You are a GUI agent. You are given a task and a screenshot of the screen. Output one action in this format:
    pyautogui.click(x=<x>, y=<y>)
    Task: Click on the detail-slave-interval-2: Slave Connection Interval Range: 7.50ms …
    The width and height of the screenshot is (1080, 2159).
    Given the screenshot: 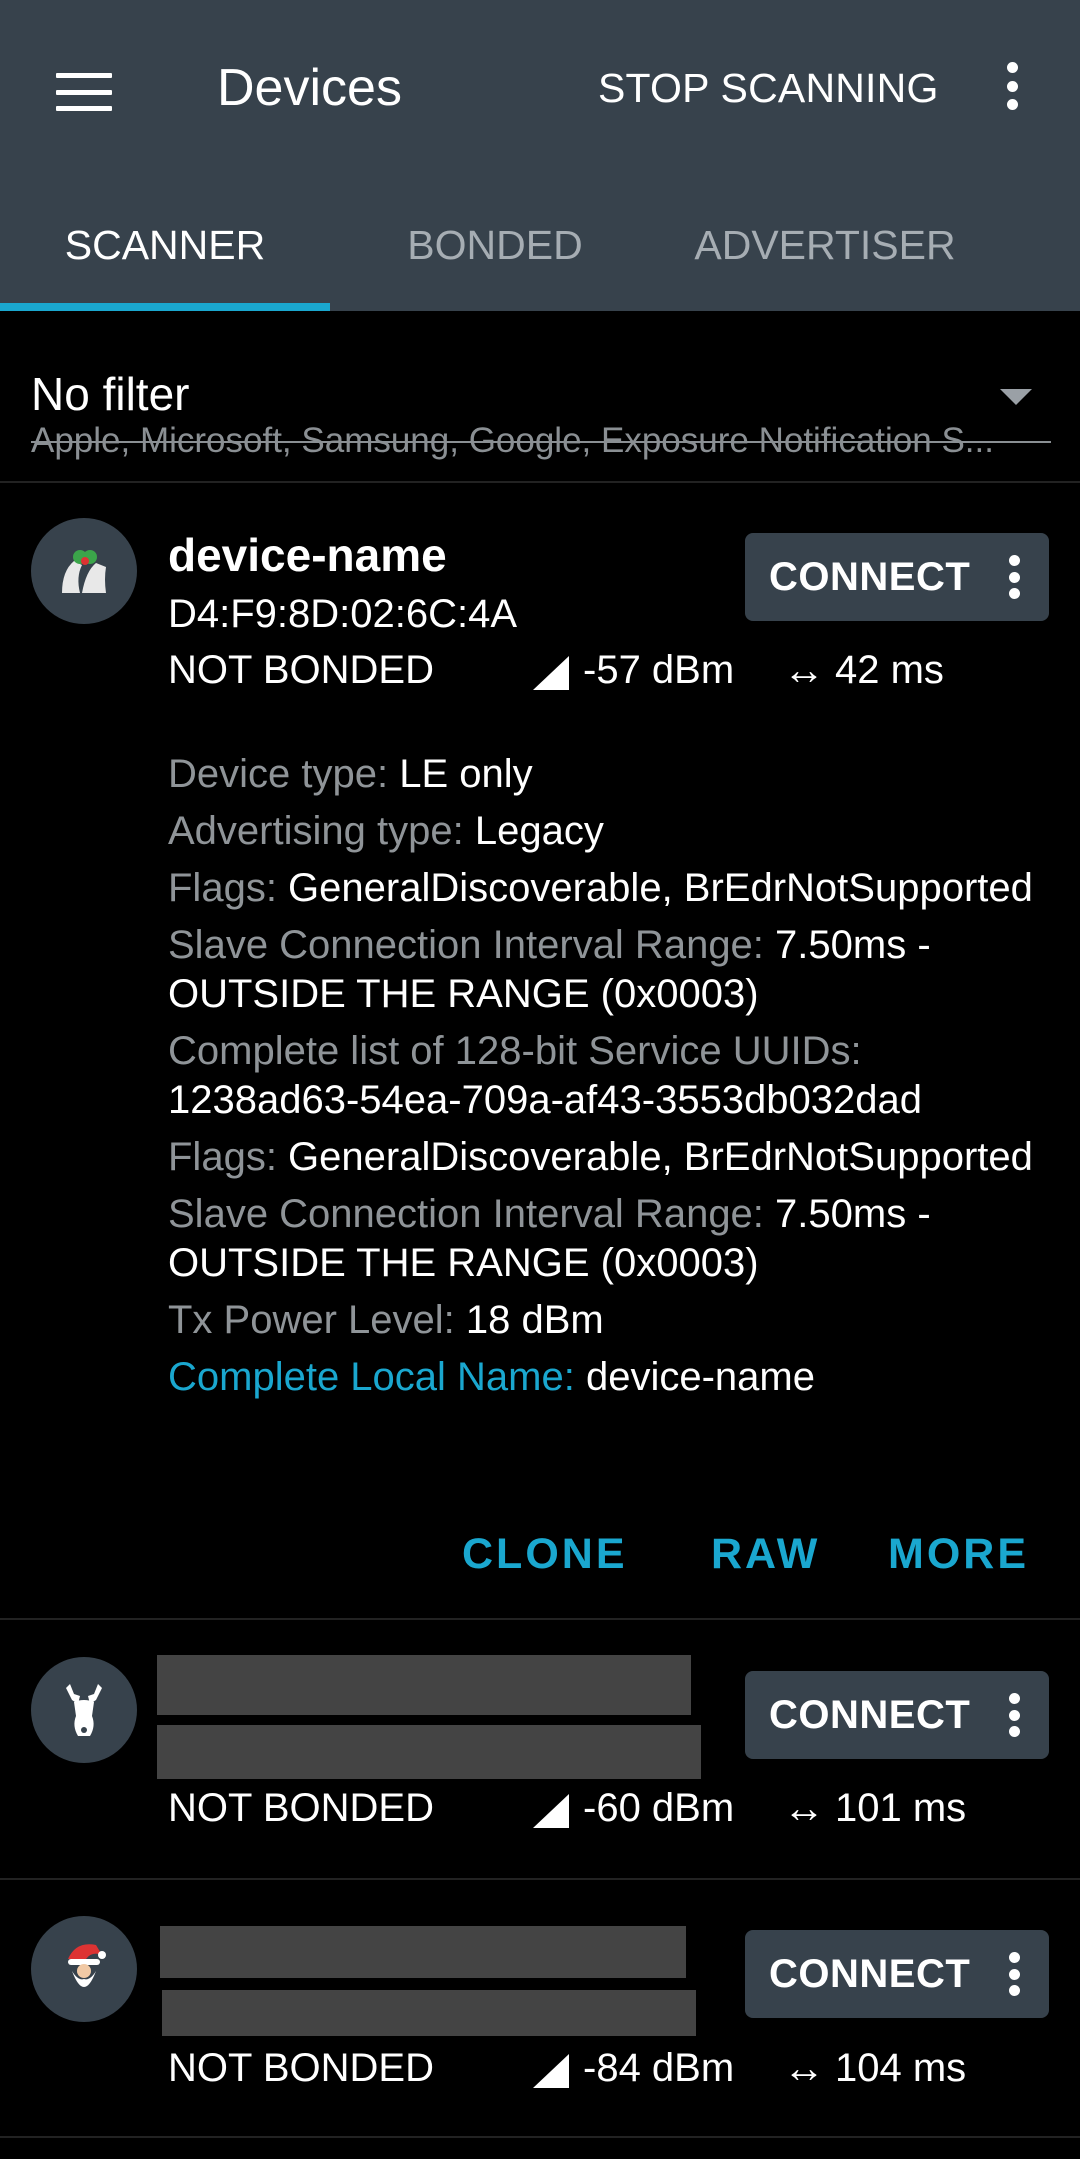 What is the action you would take?
    pyautogui.click(x=549, y=1238)
    